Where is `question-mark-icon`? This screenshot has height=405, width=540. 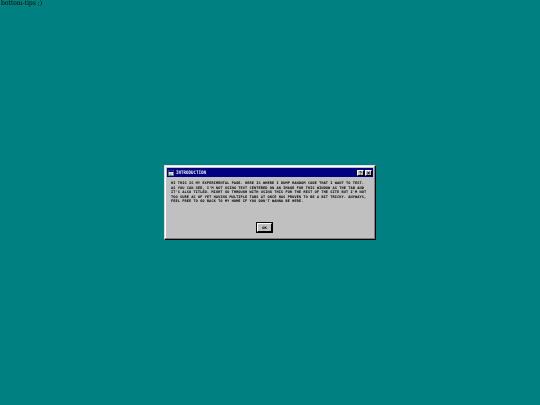 question-mark-icon is located at coordinates (360, 172).